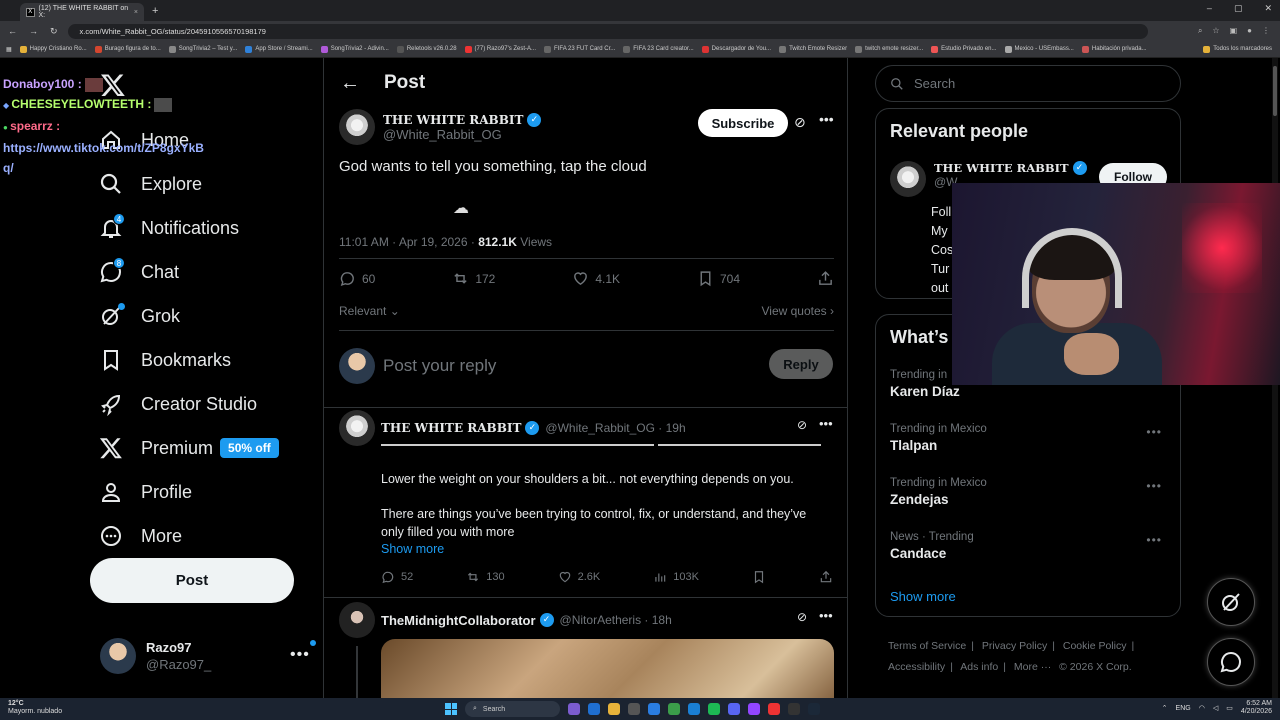 The width and height of the screenshot is (1280, 720). I want to click on search-input: Search, so click(1028, 83).